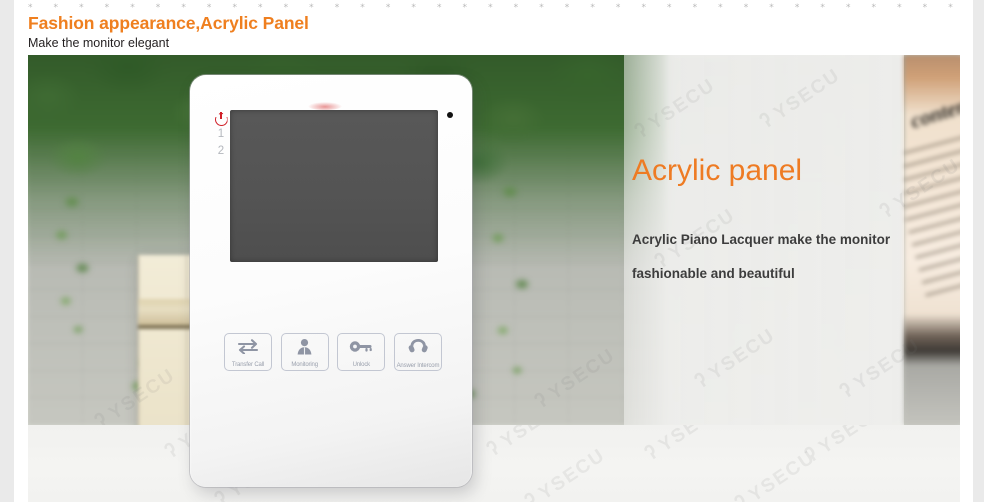 This screenshot has height=502, width=984. Describe the element at coordinates (334, 186) in the screenshot. I see `monitor-screen` at that location.